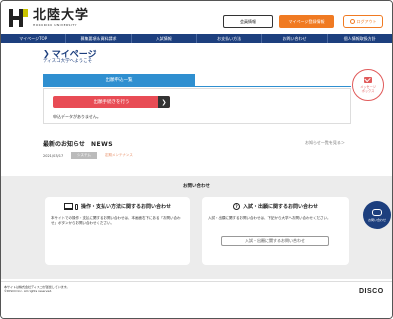 The image size is (393, 319). What do you see at coordinates (77, 116) in the screenshot?
I see `no-application-note: 申込データがありません。` at bounding box center [77, 116].